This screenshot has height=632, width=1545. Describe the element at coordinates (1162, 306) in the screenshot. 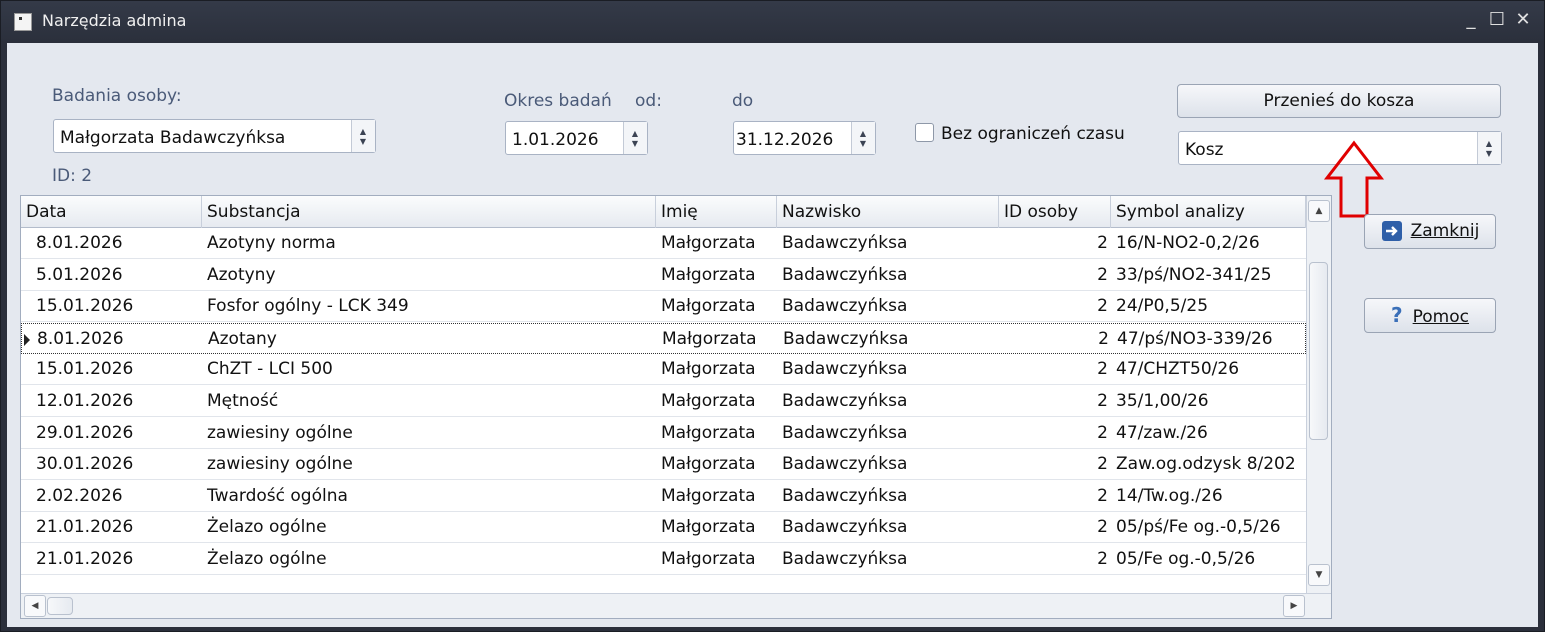

I see `table-cell-symbol-analizy: 24/P0,5/25` at that location.